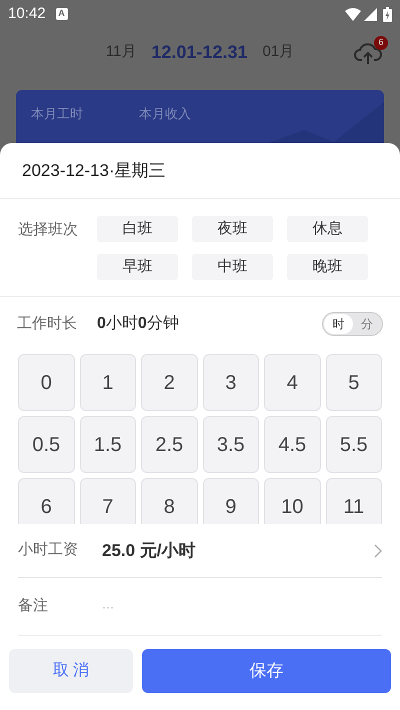 The height and width of the screenshot is (710, 400). Describe the element at coordinates (327, 229) in the screenshot. I see `shift-option: 休息` at that location.